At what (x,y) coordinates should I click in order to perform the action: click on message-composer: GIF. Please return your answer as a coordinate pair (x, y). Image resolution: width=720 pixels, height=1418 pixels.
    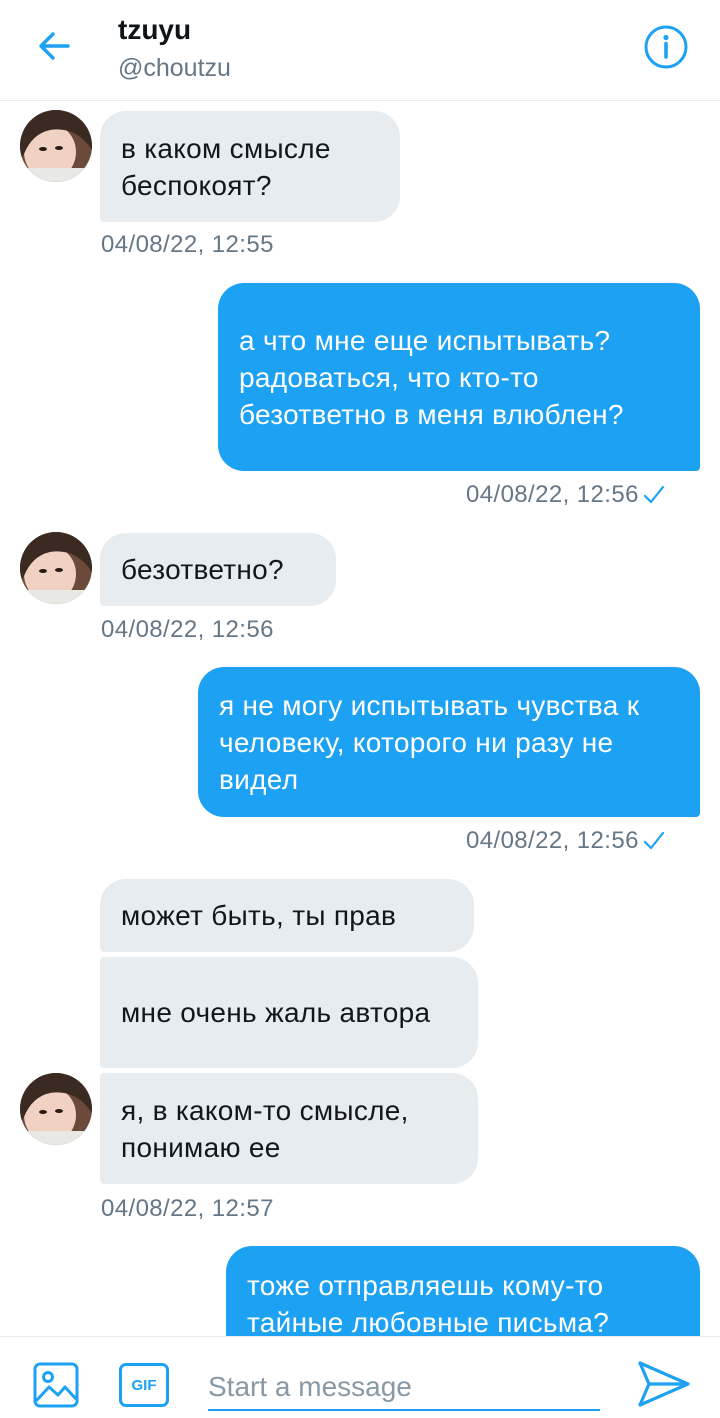
    Looking at the image, I should click on (360, 1377).